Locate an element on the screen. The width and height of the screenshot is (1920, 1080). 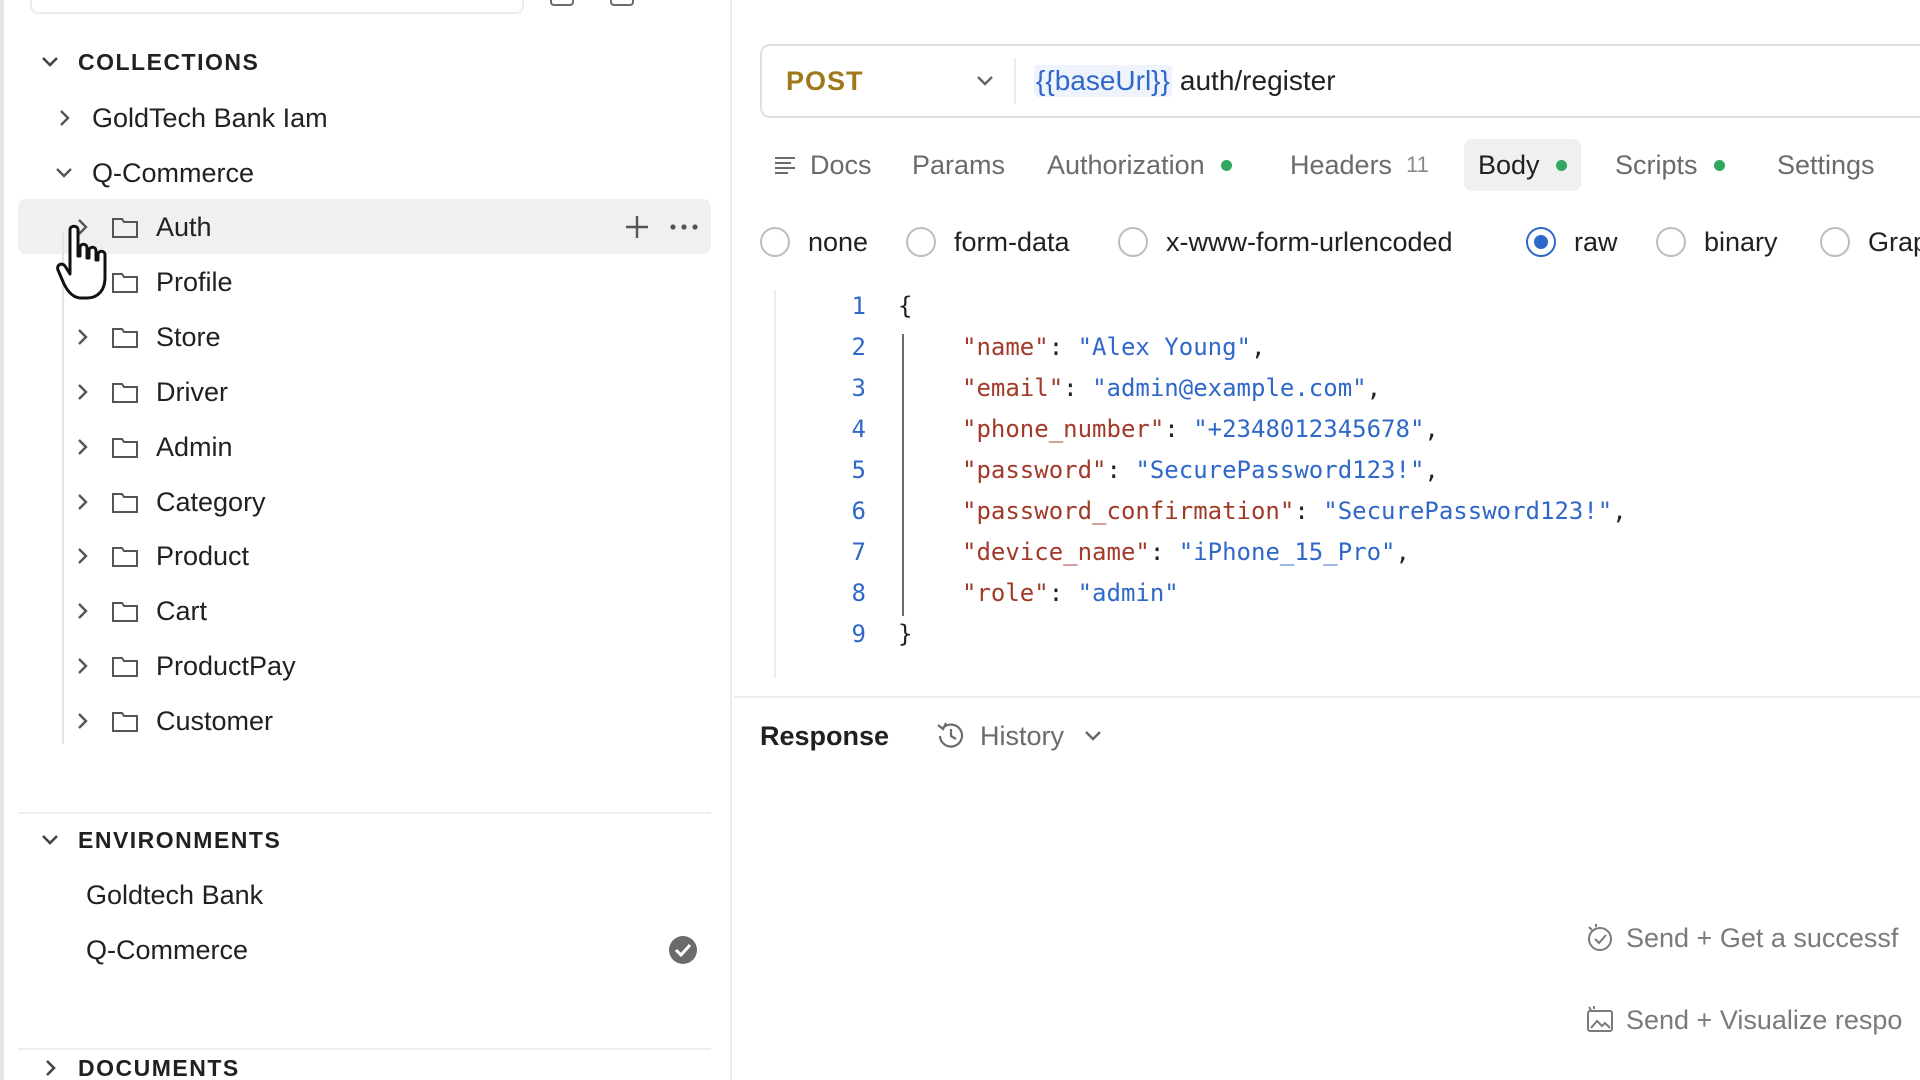
line-number: 3 is located at coordinates (858, 388).